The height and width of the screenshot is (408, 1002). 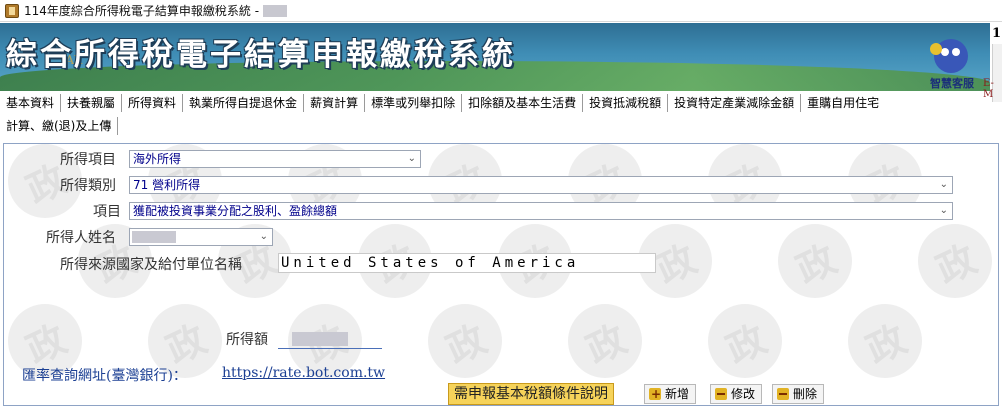 I want to click on income-category-value: 71 營利所得, so click(x=167, y=185).